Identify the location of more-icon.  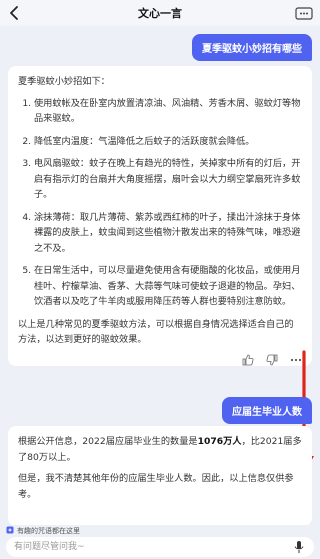
(304, 13).